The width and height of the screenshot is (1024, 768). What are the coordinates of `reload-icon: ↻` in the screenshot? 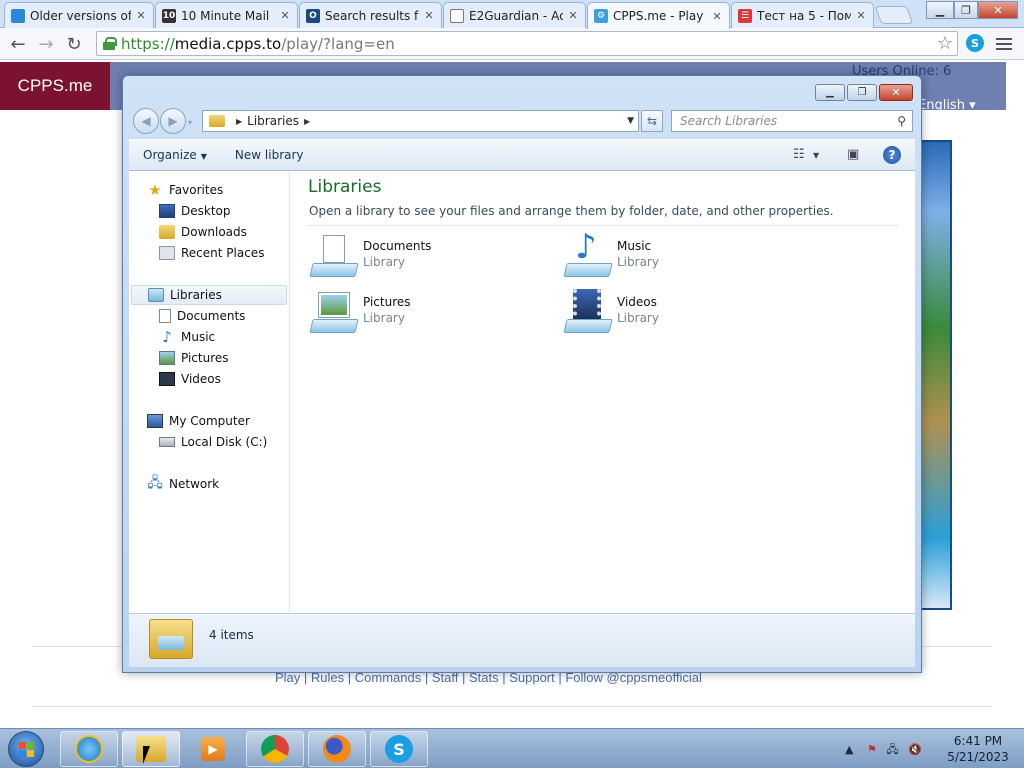 It's located at (74, 44).